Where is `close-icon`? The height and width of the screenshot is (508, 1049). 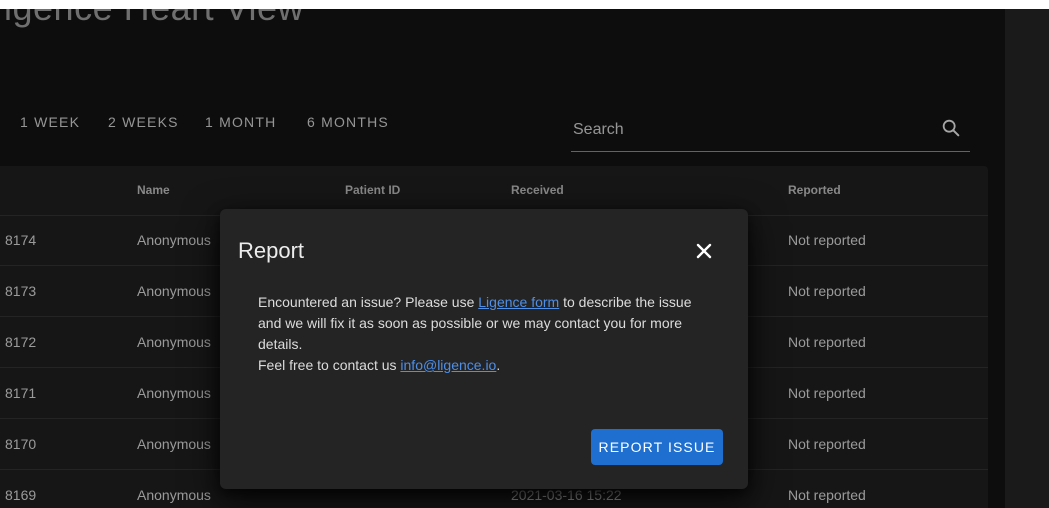
close-icon is located at coordinates (704, 251).